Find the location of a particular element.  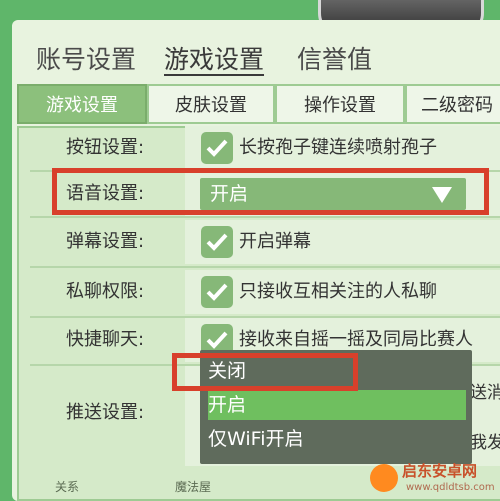

nav-magic-house: 魔法屋 is located at coordinates (193, 486).